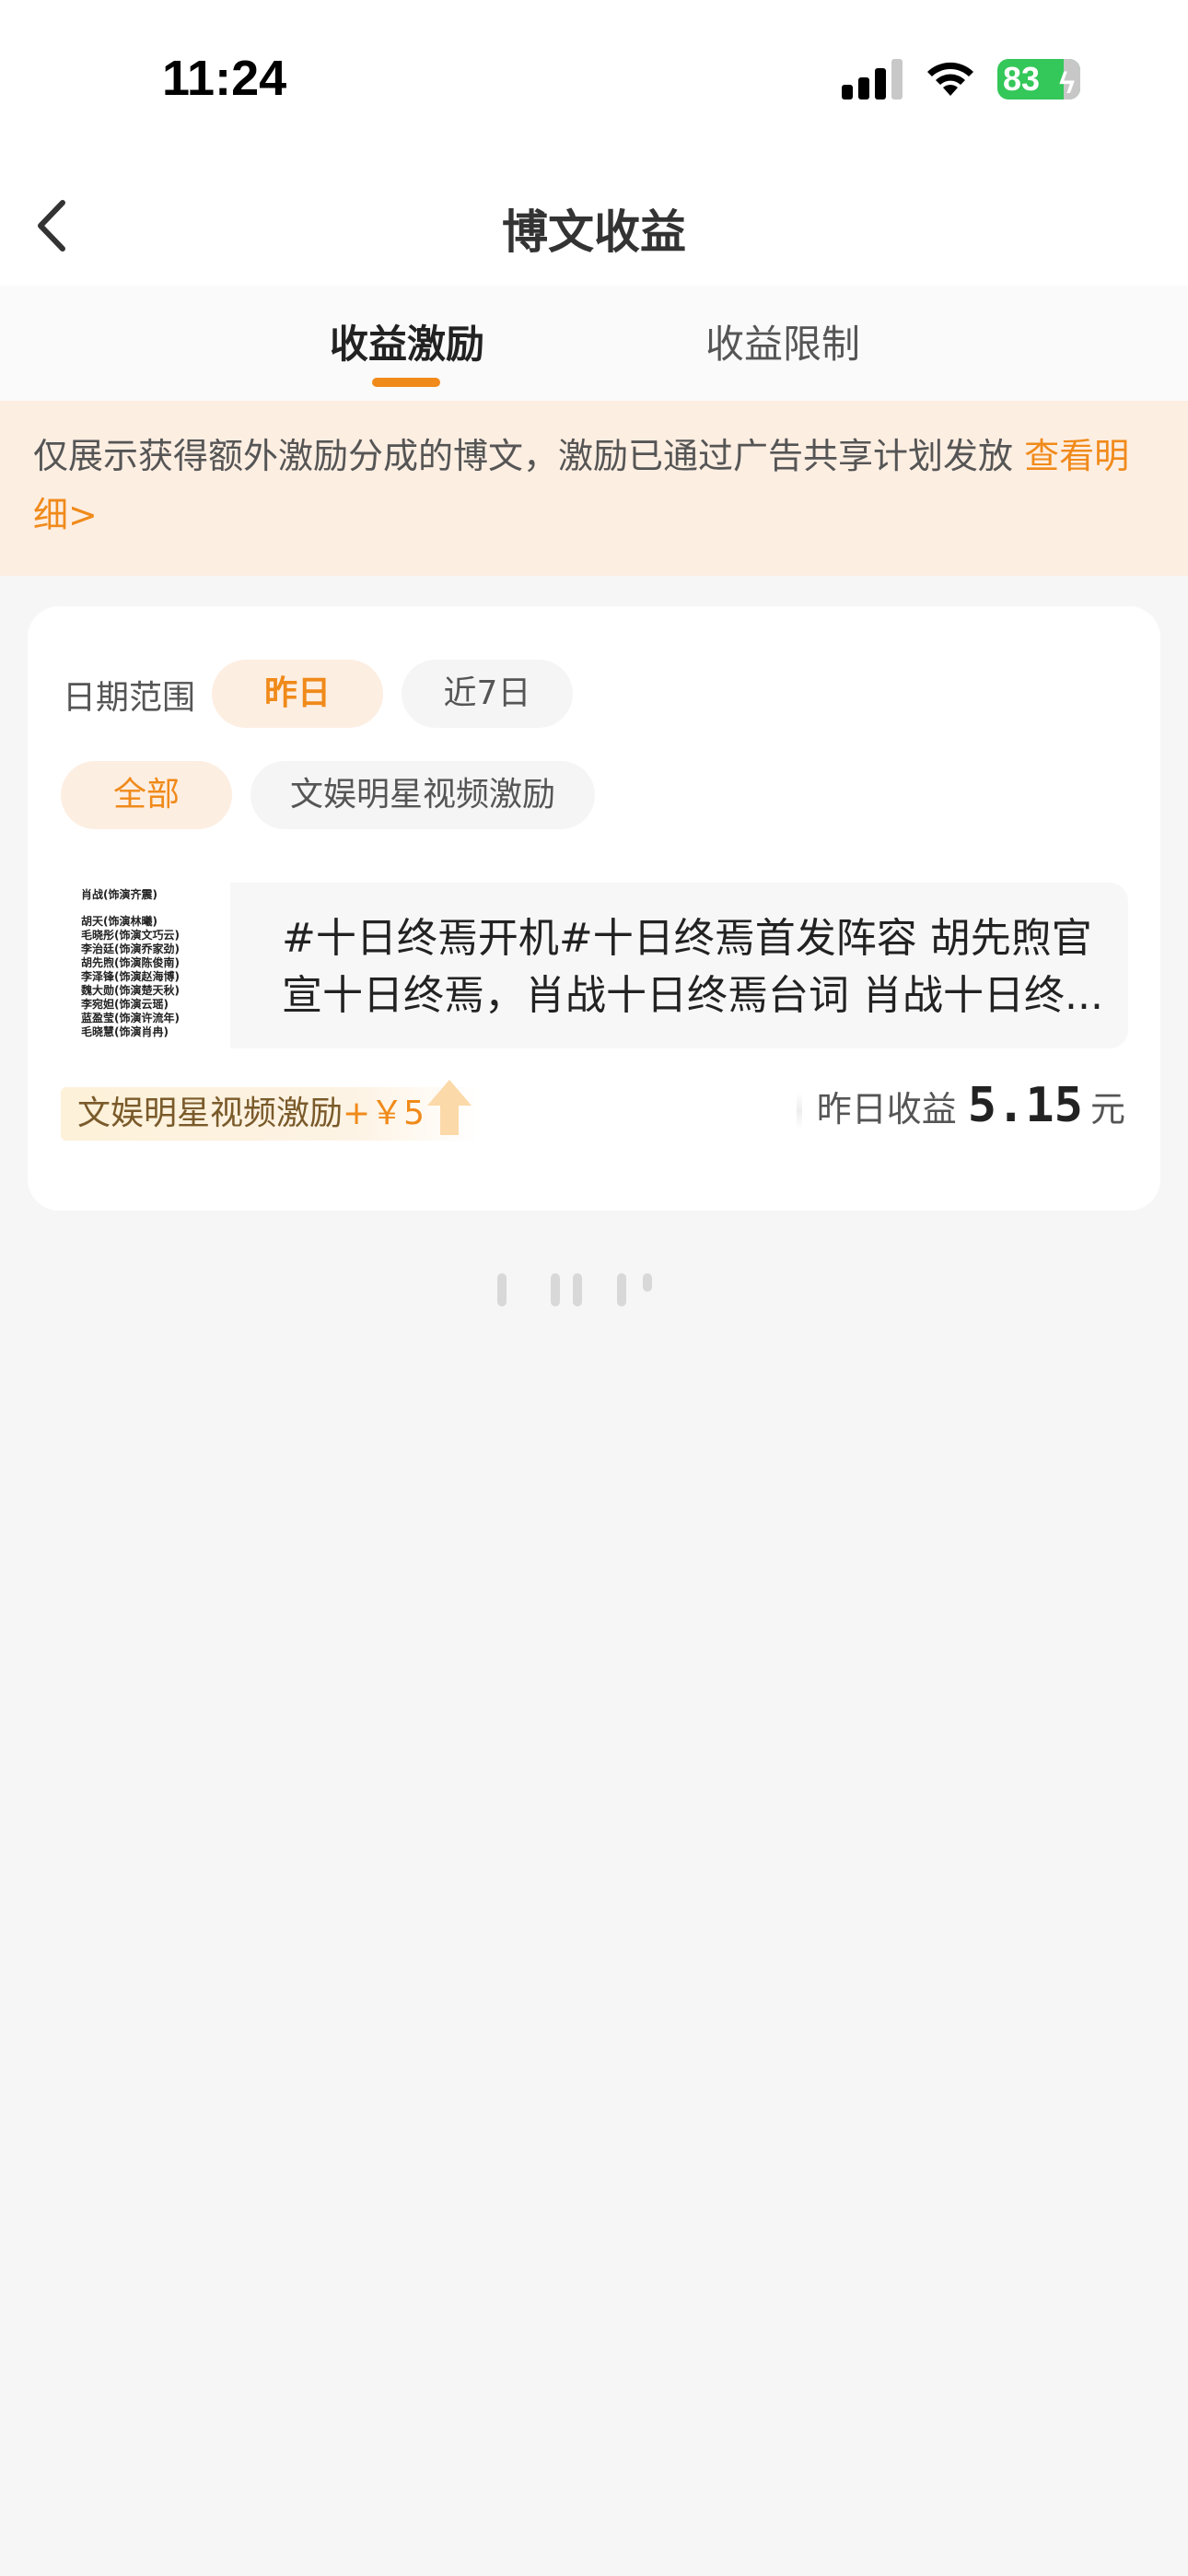 This screenshot has height=2576, width=1188. I want to click on active-tab-indicator, so click(406, 382).